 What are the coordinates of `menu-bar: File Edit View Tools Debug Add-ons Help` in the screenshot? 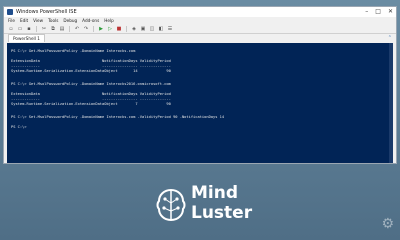 It's located at (200, 20).